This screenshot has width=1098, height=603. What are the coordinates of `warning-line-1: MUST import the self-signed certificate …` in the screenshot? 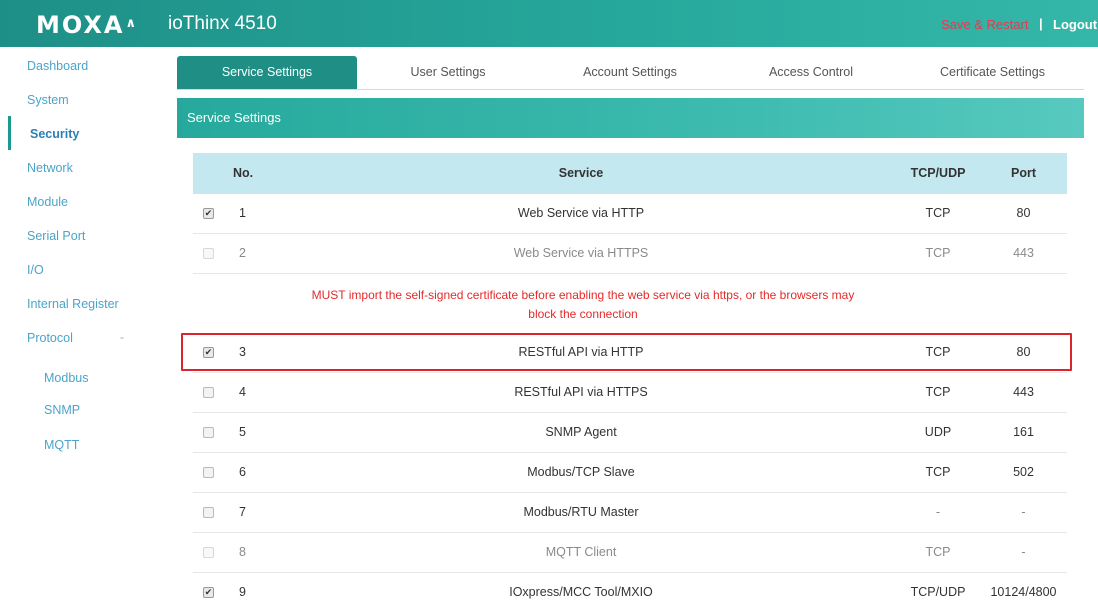 It's located at (583, 295).